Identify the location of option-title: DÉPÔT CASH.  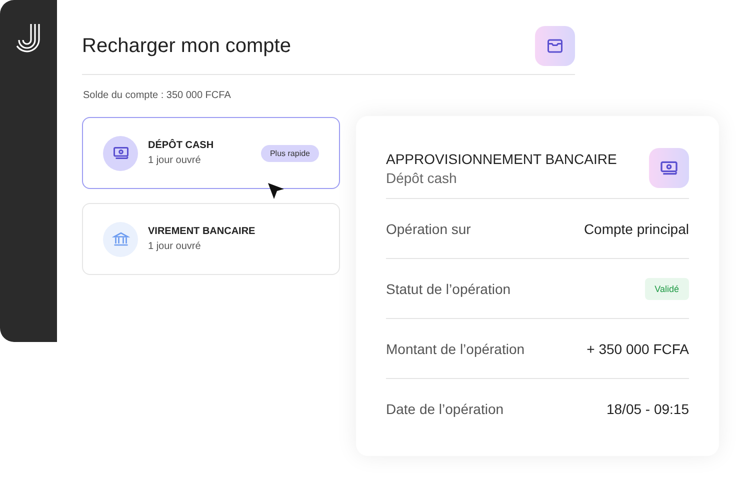
(181, 145).